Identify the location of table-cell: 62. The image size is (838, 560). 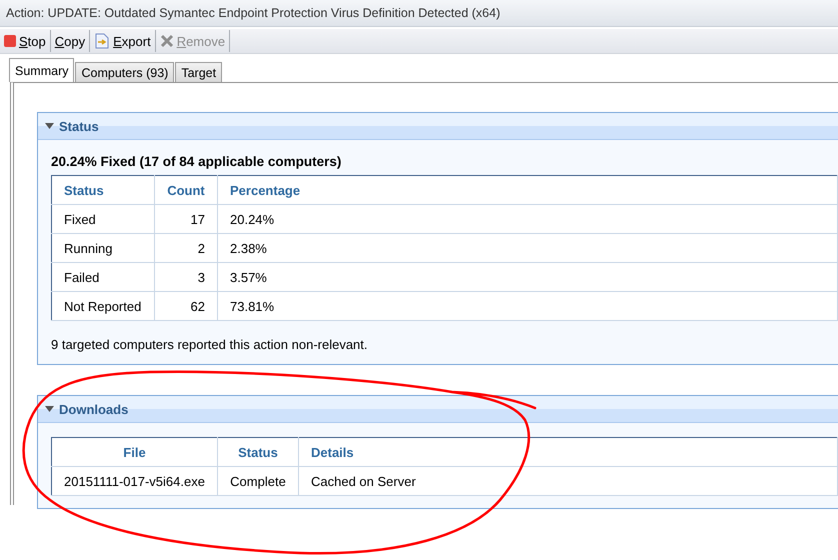
(186, 306).